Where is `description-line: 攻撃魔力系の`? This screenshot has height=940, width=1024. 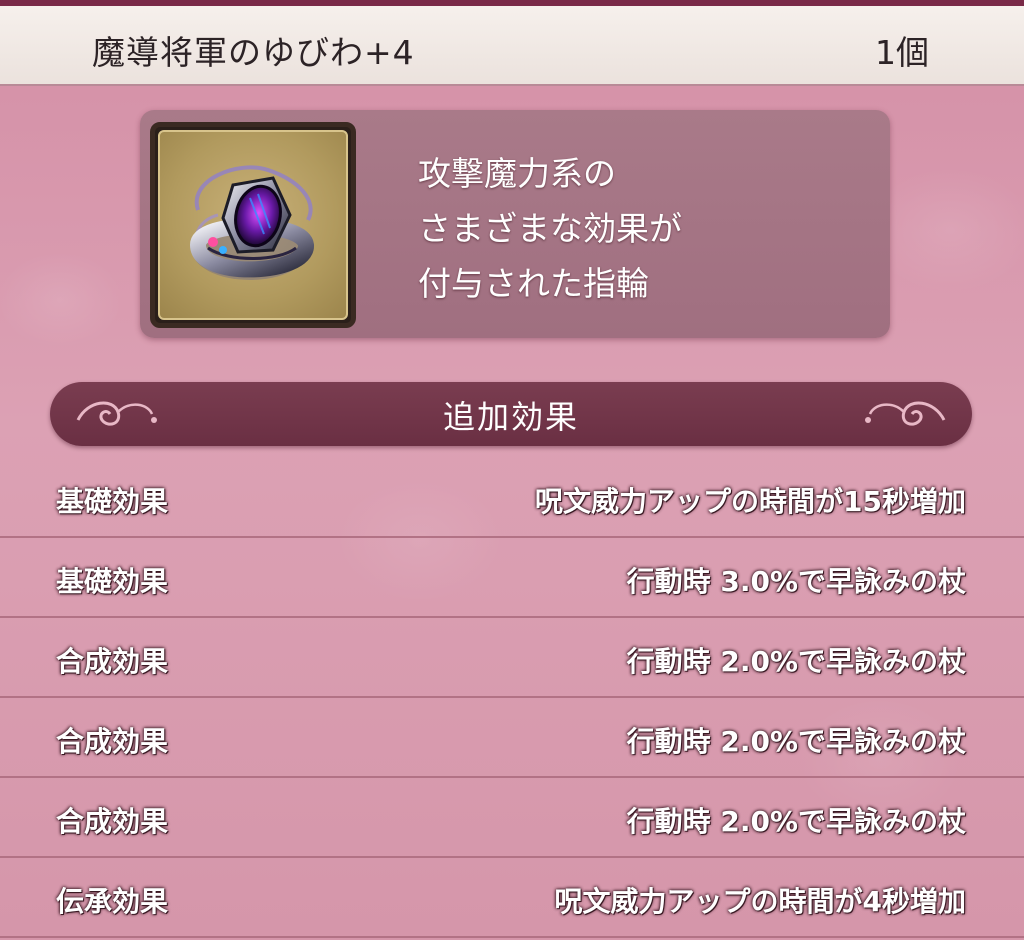 description-line: 攻撃魔力系の is located at coordinates (517, 173).